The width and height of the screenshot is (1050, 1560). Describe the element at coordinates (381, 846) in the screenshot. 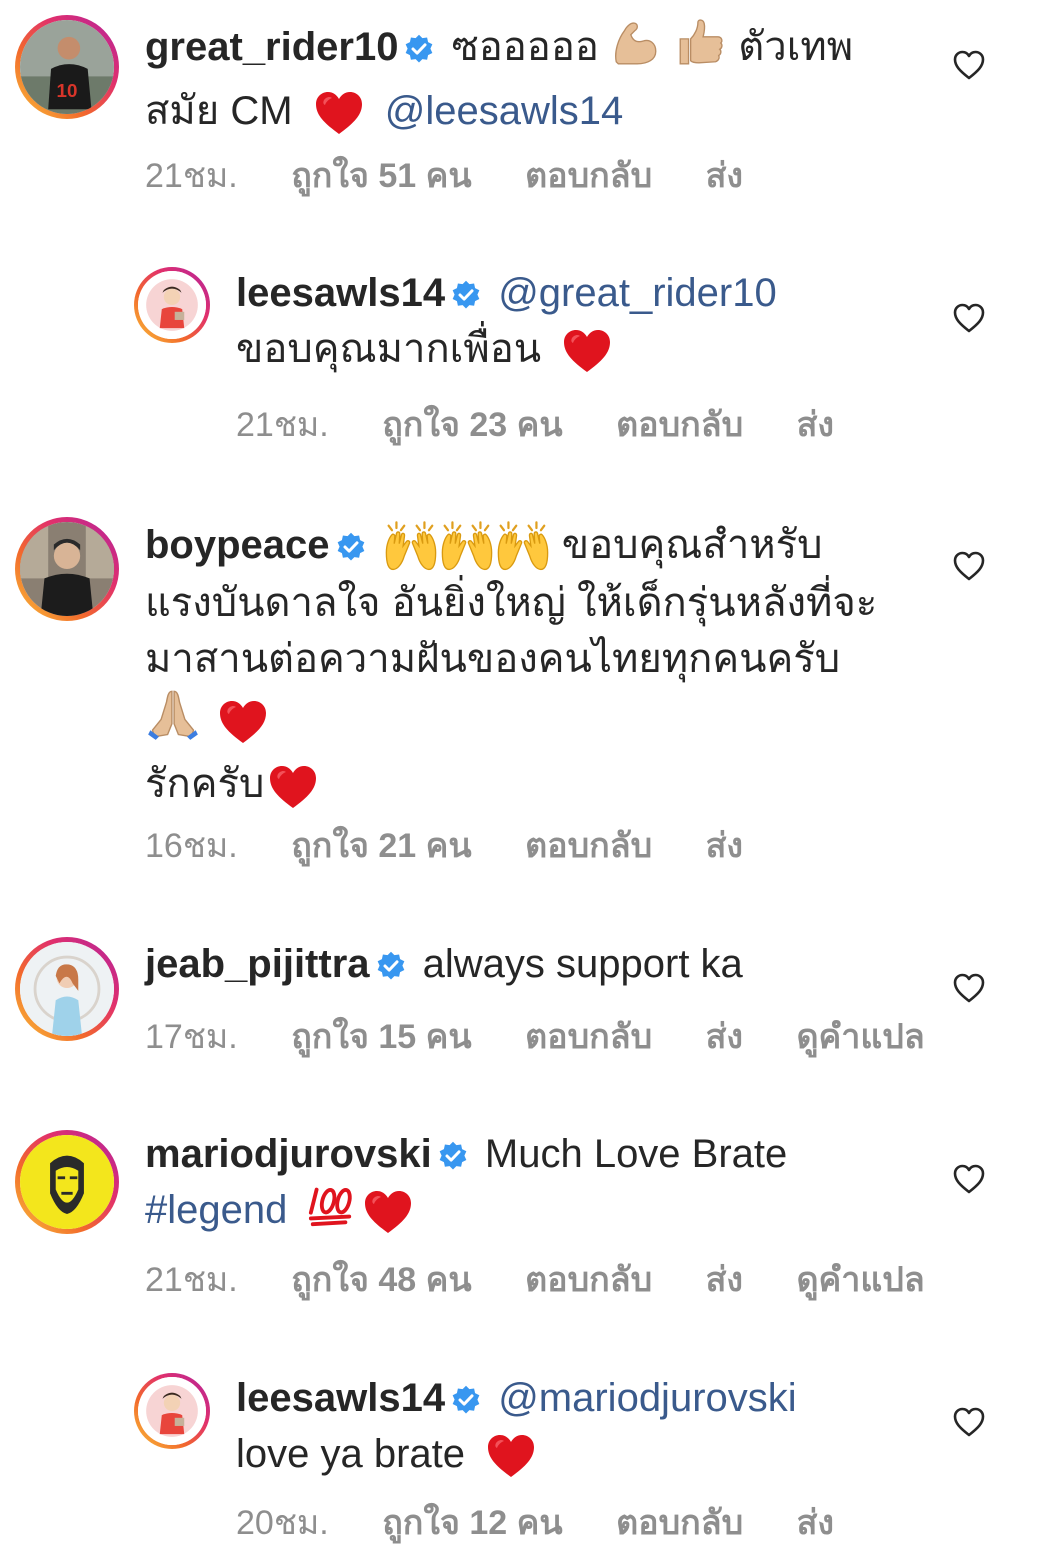

I see `likes-count: ถูกใจ 21 คน` at that location.